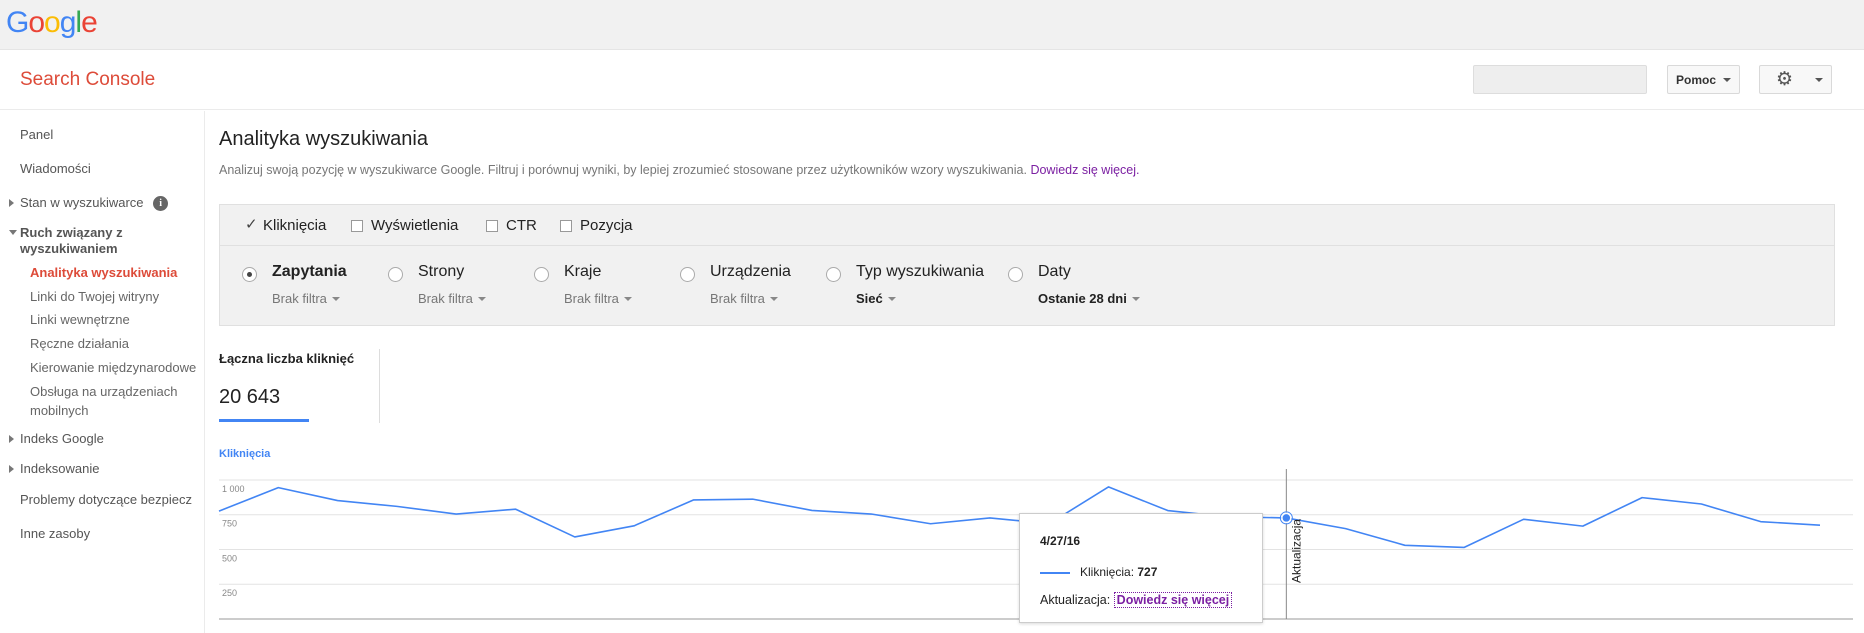 The image size is (1864, 633). What do you see at coordinates (1173, 600) in the screenshot?
I see `tooltip-learn-more-link: Dowiedz się więcej` at bounding box center [1173, 600].